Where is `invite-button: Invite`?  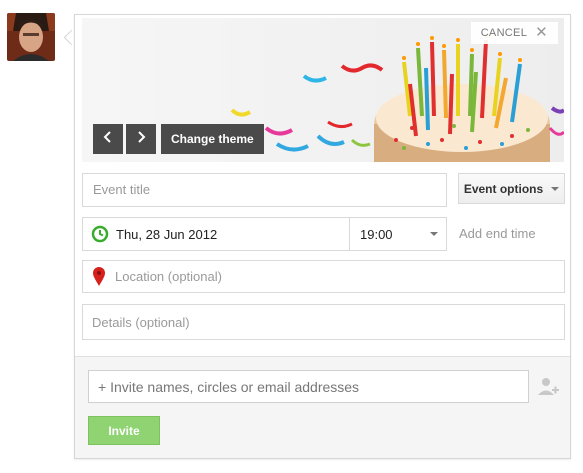 invite-button: Invite is located at coordinates (124, 430).